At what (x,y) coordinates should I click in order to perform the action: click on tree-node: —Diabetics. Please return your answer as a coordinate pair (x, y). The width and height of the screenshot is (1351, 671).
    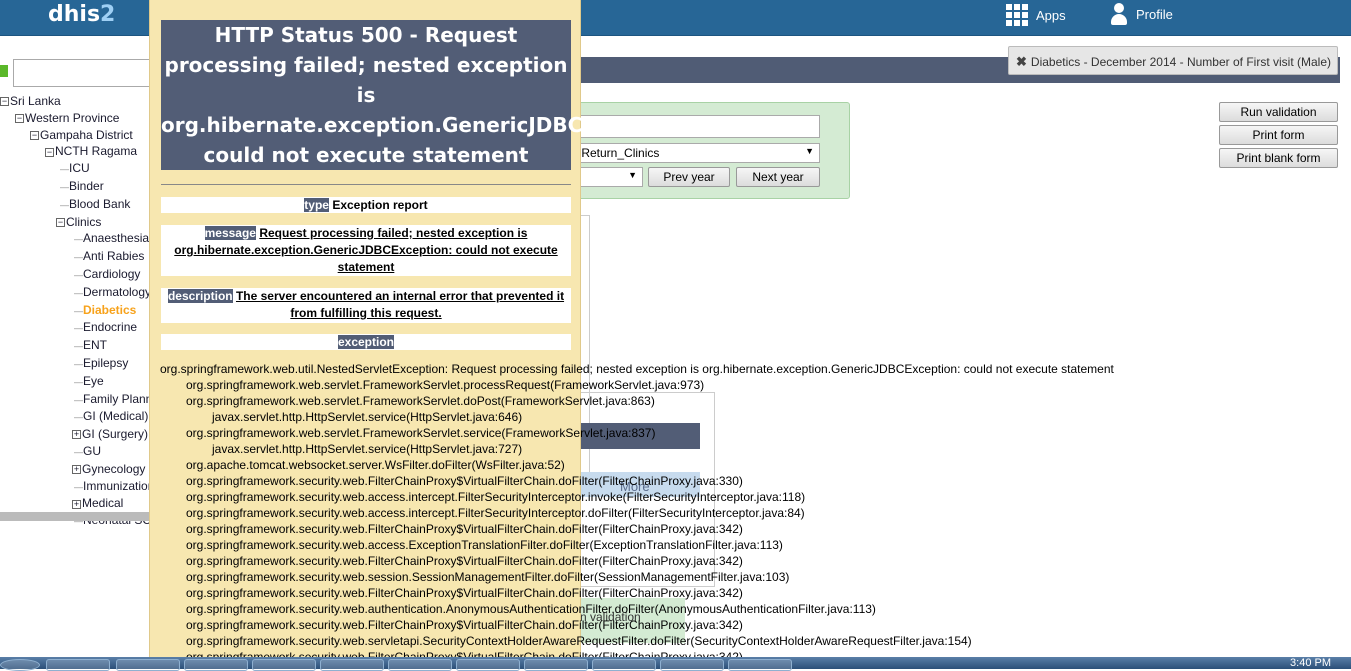
    Looking at the image, I should click on (84, 311).